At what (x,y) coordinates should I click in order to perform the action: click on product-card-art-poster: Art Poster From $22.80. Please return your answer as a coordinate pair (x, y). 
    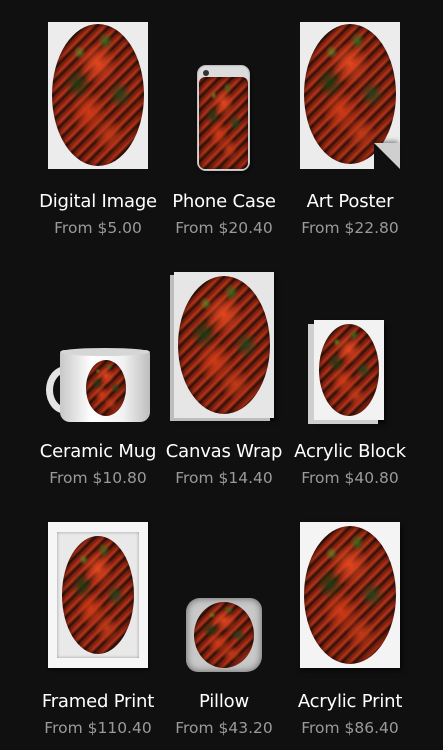
    Looking at the image, I should click on (350, 125).